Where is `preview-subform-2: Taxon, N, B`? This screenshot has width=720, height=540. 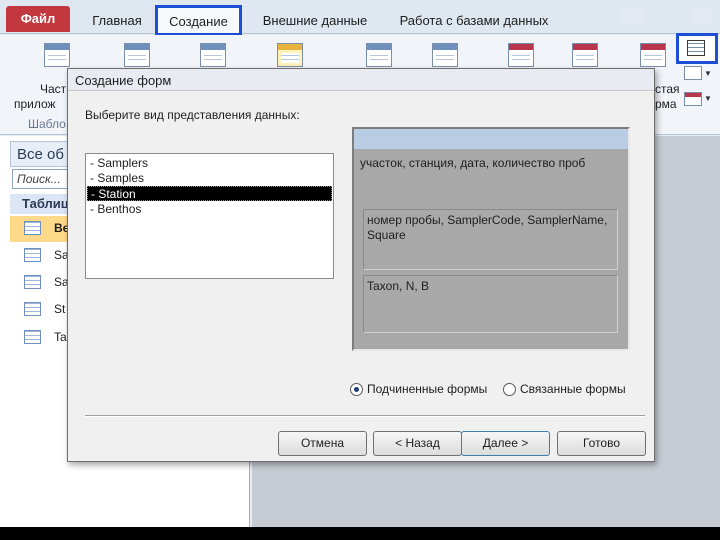
preview-subform-2: Taxon, N, B is located at coordinates (490, 304).